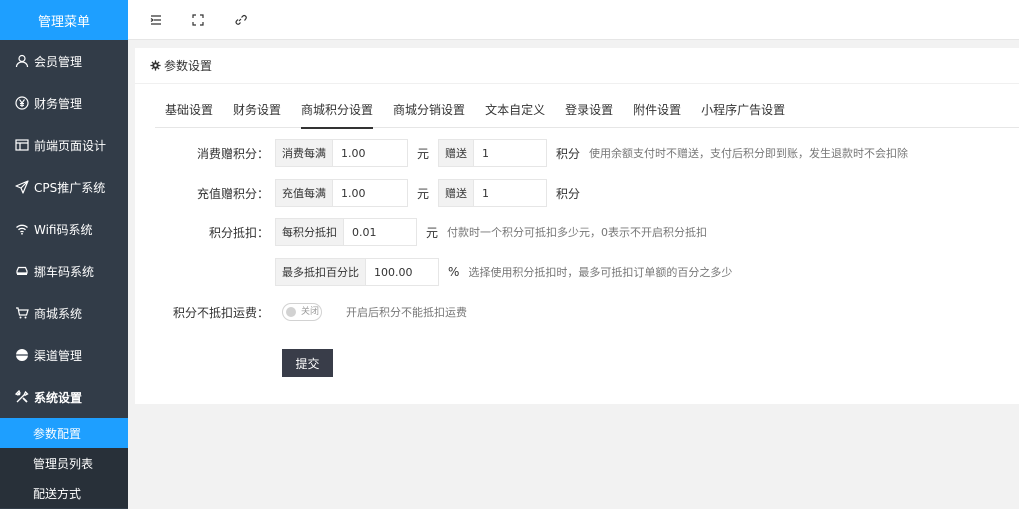 Image resolution: width=1019 pixels, height=509 pixels. Describe the element at coordinates (657, 112) in the screenshot. I see `tab-attachment: 附件设置` at that location.